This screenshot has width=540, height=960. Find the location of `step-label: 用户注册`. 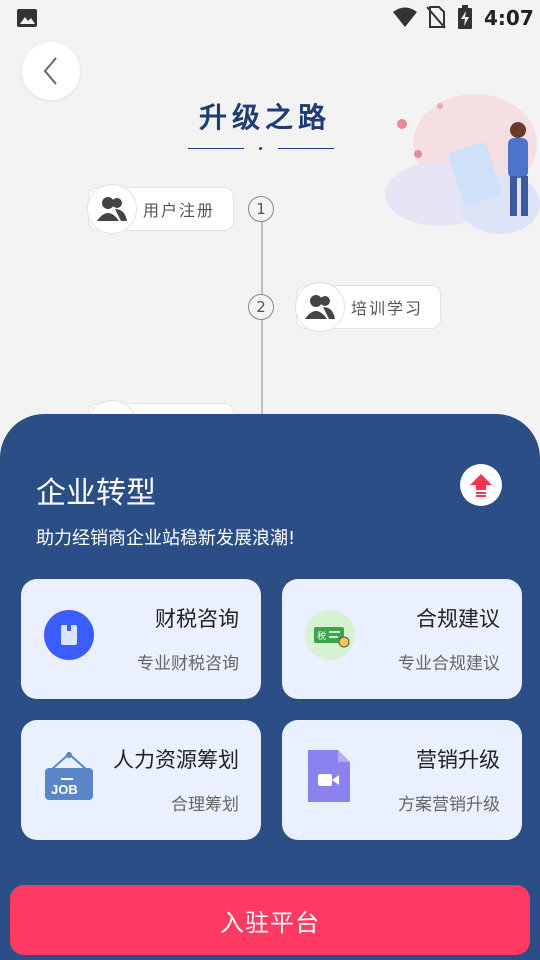

step-label: 用户注册 is located at coordinates (179, 210).